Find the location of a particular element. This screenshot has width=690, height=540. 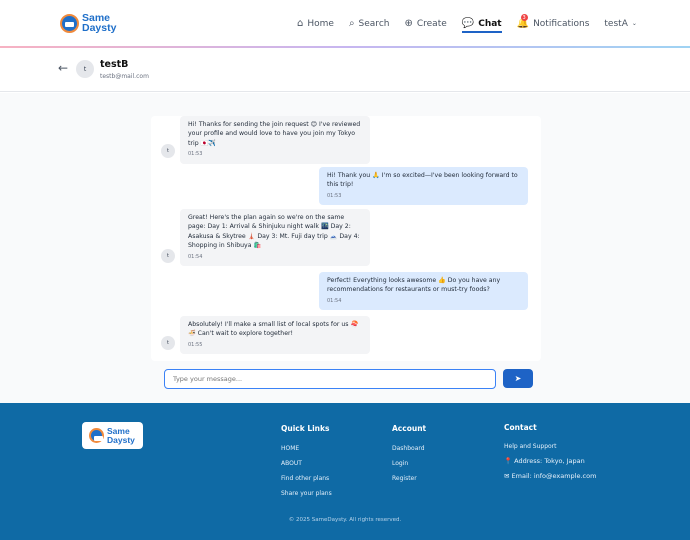

site-logo: Same Daysty is located at coordinates (88, 23).